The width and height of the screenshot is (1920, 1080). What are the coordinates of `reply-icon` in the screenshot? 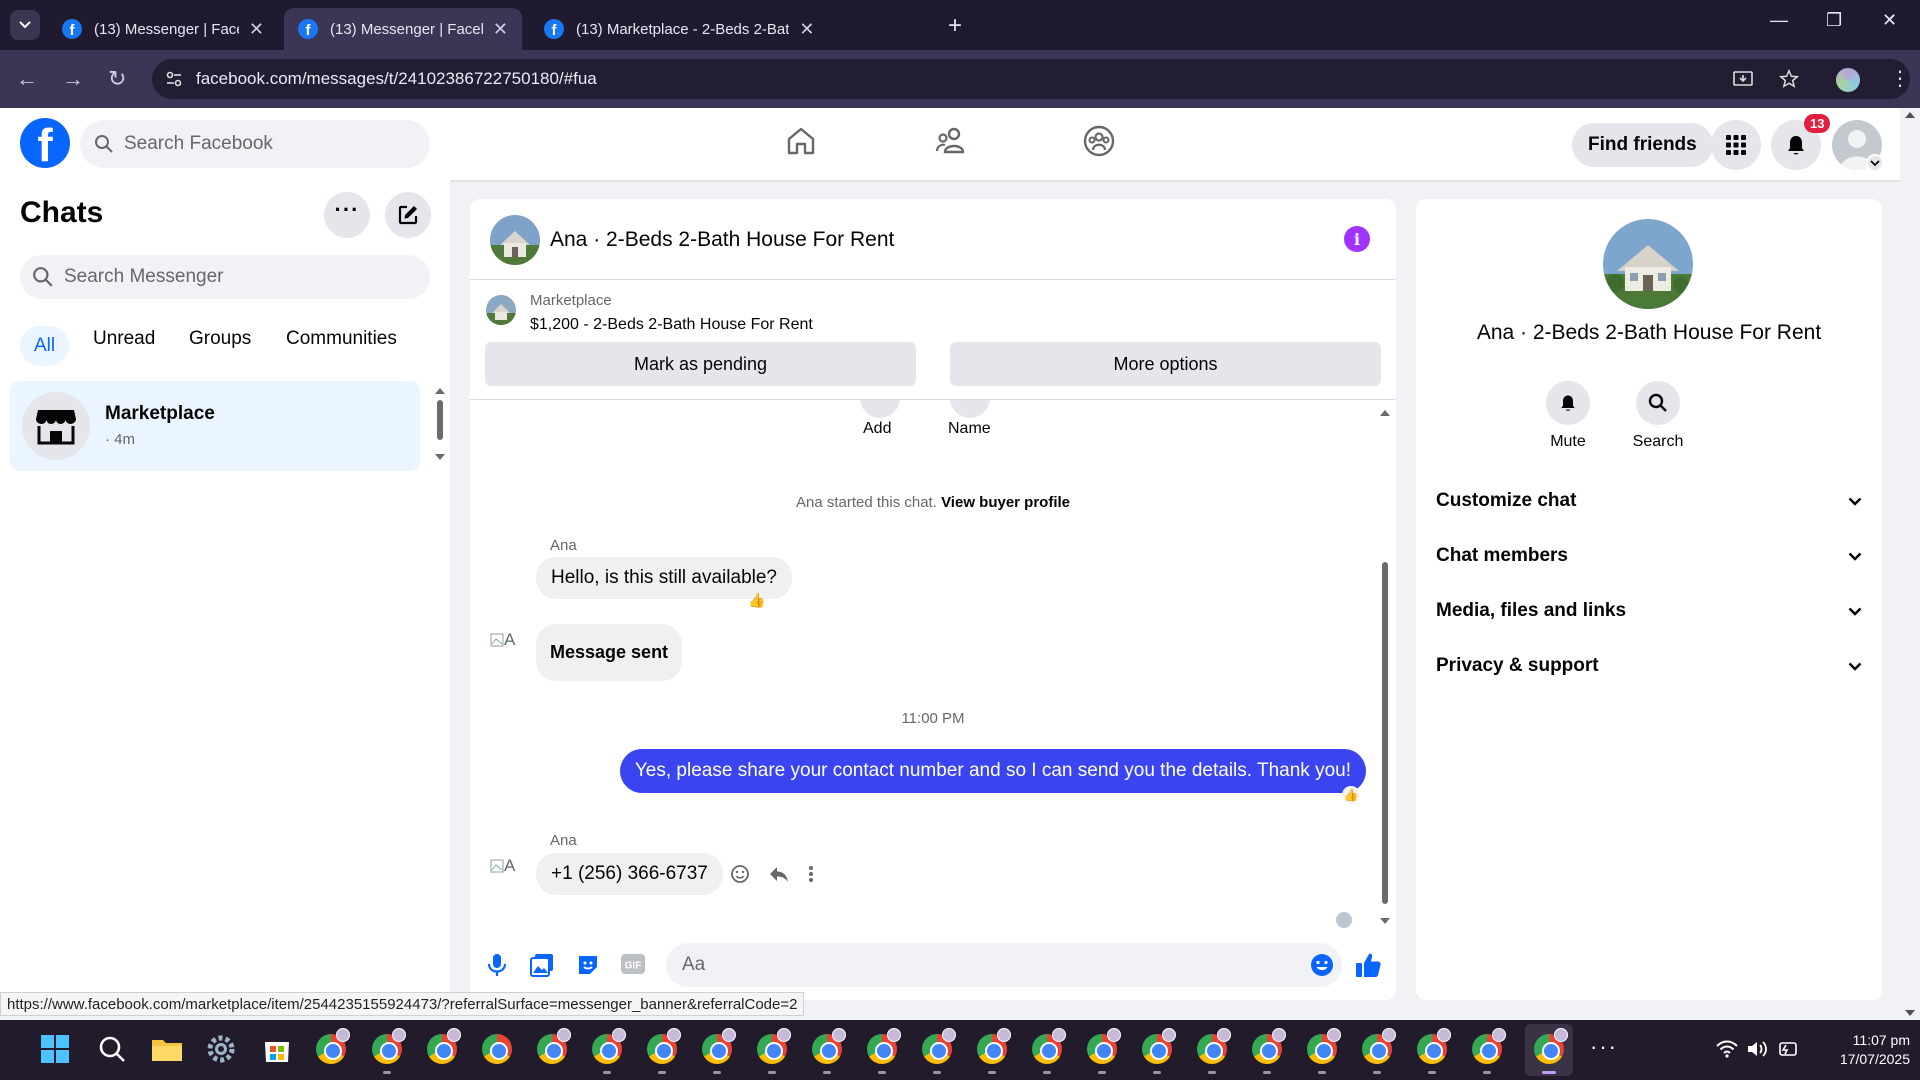 It's located at (779, 874).